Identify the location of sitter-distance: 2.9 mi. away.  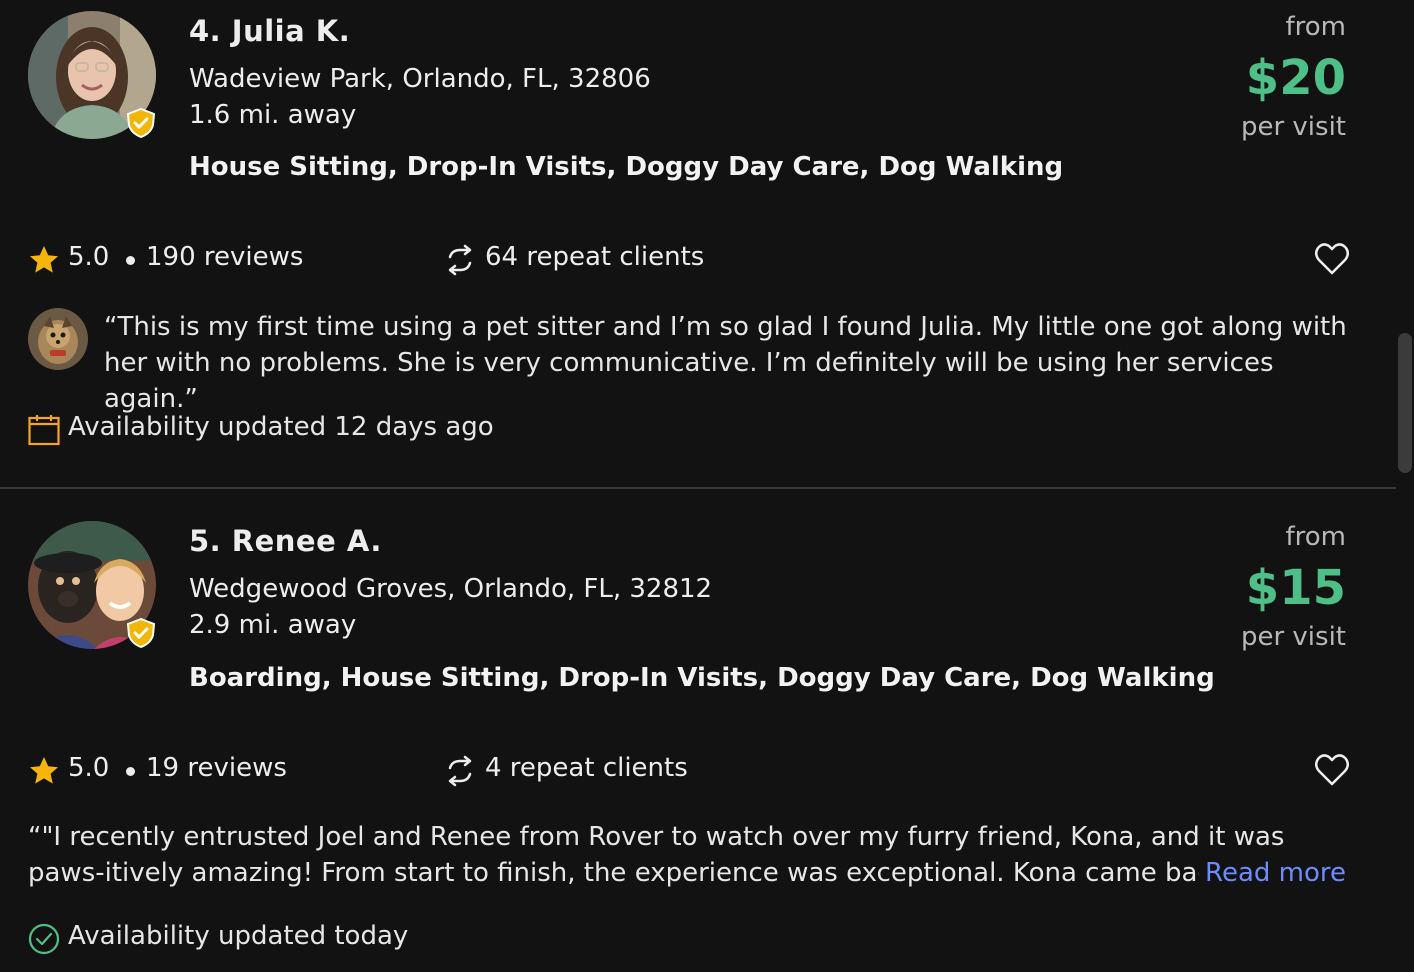
(273, 625).